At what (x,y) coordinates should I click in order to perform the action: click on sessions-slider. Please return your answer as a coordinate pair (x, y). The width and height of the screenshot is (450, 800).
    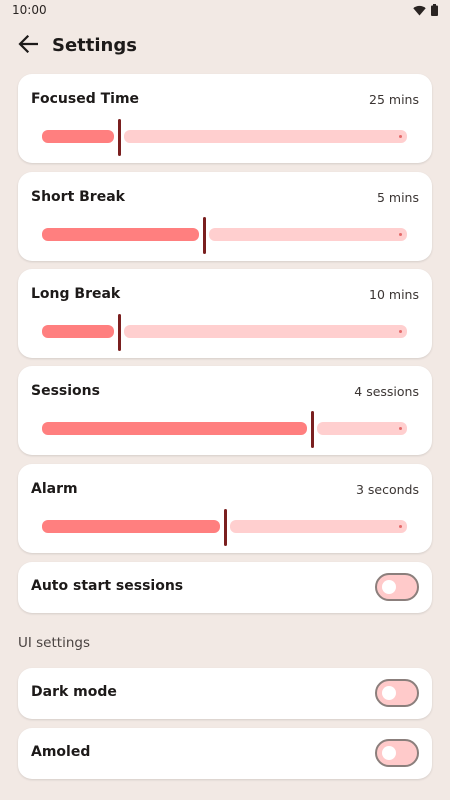
    Looking at the image, I should click on (224, 429).